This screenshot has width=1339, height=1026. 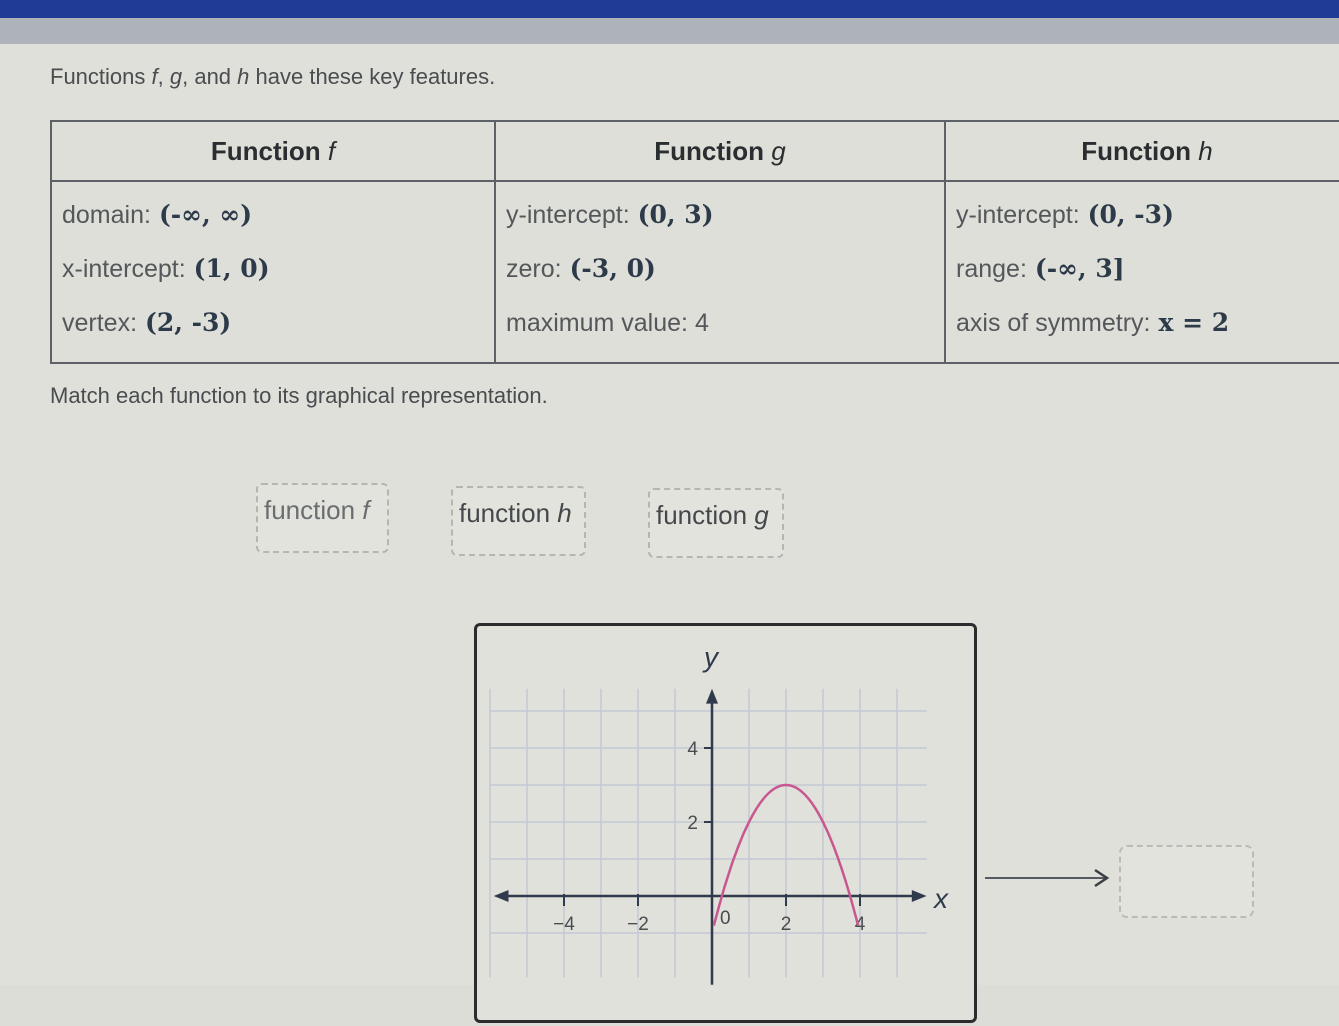 I want to click on header-var: g, so click(x=778, y=150).